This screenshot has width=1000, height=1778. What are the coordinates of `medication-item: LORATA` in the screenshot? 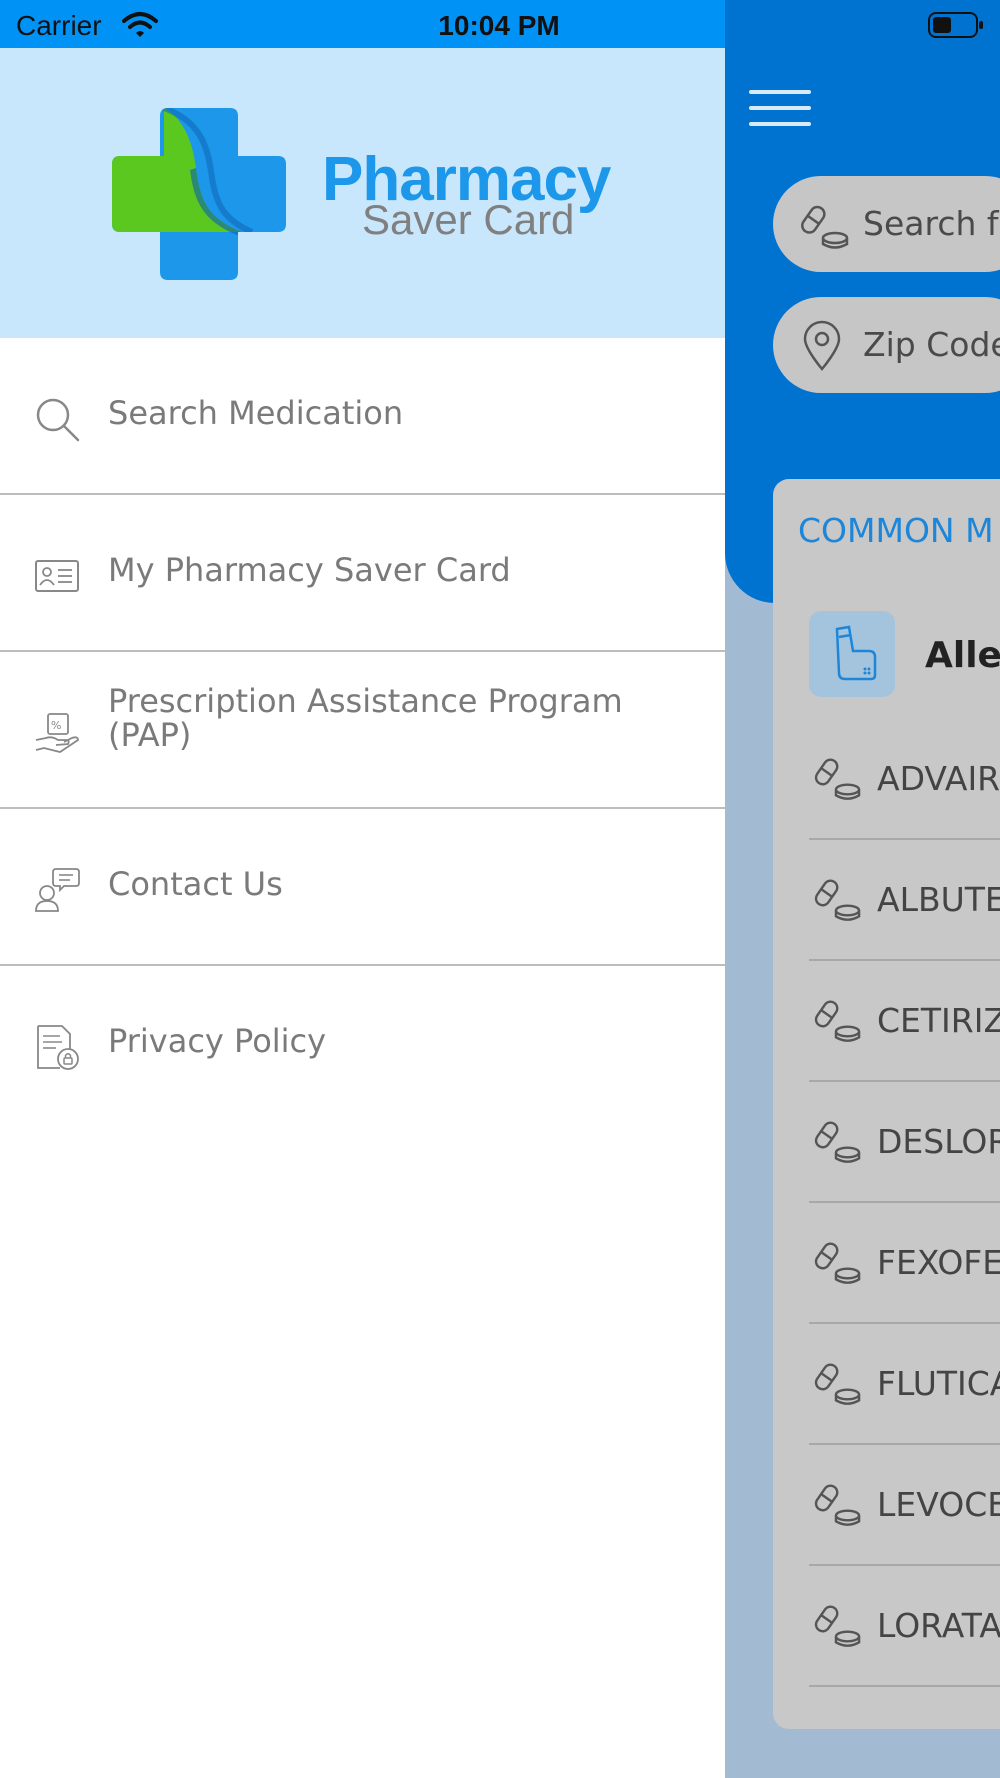 It's located at (904, 1626).